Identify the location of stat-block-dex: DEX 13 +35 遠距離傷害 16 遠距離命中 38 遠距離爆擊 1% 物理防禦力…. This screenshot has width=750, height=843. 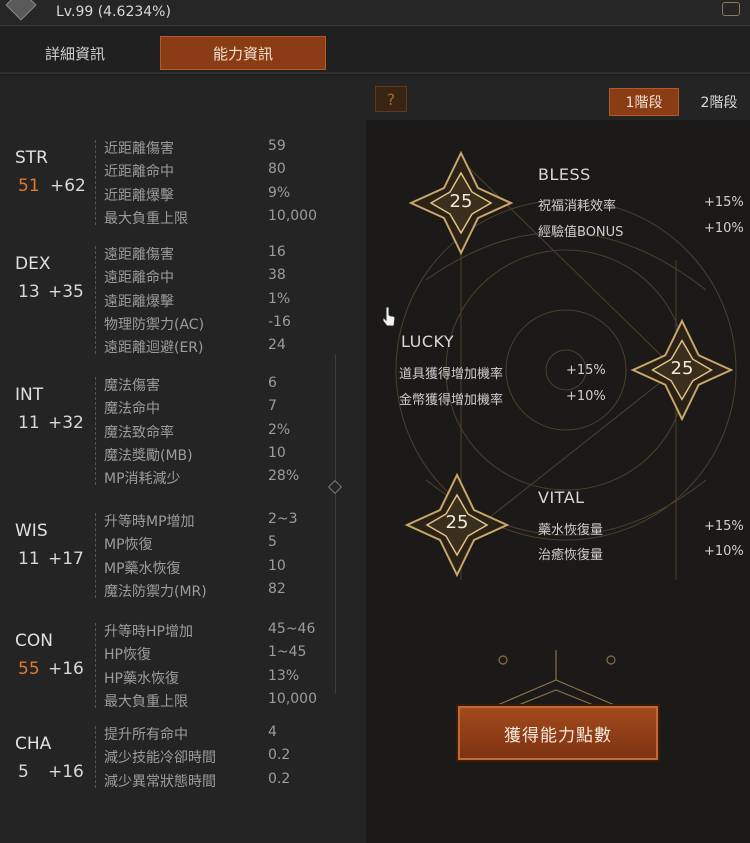
(170, 302).